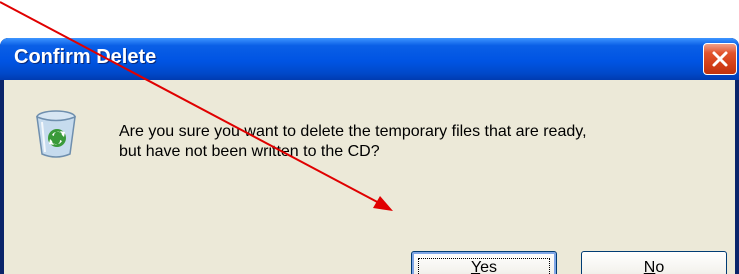 The image size is (739, 274). I want to click on close-icon, so click(720, 59).